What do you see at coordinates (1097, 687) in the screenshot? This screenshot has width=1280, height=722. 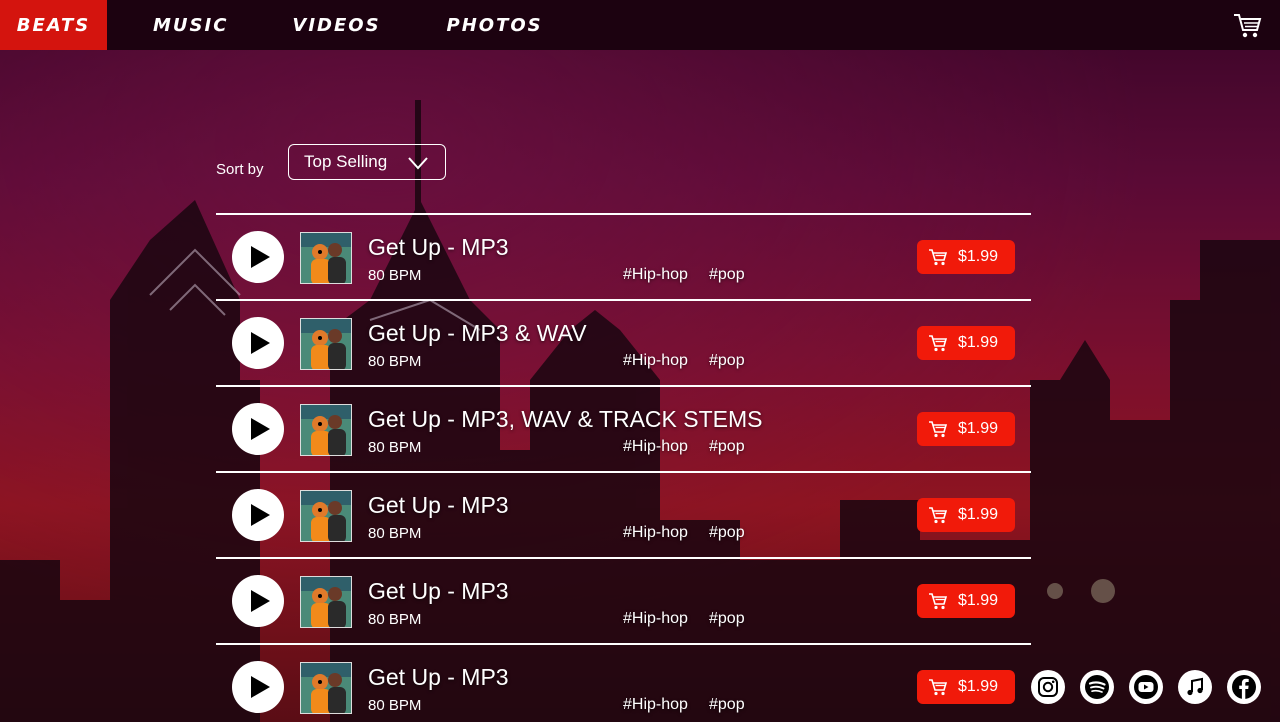 I see `spotify-icon` at bounding box center [1097, 687].